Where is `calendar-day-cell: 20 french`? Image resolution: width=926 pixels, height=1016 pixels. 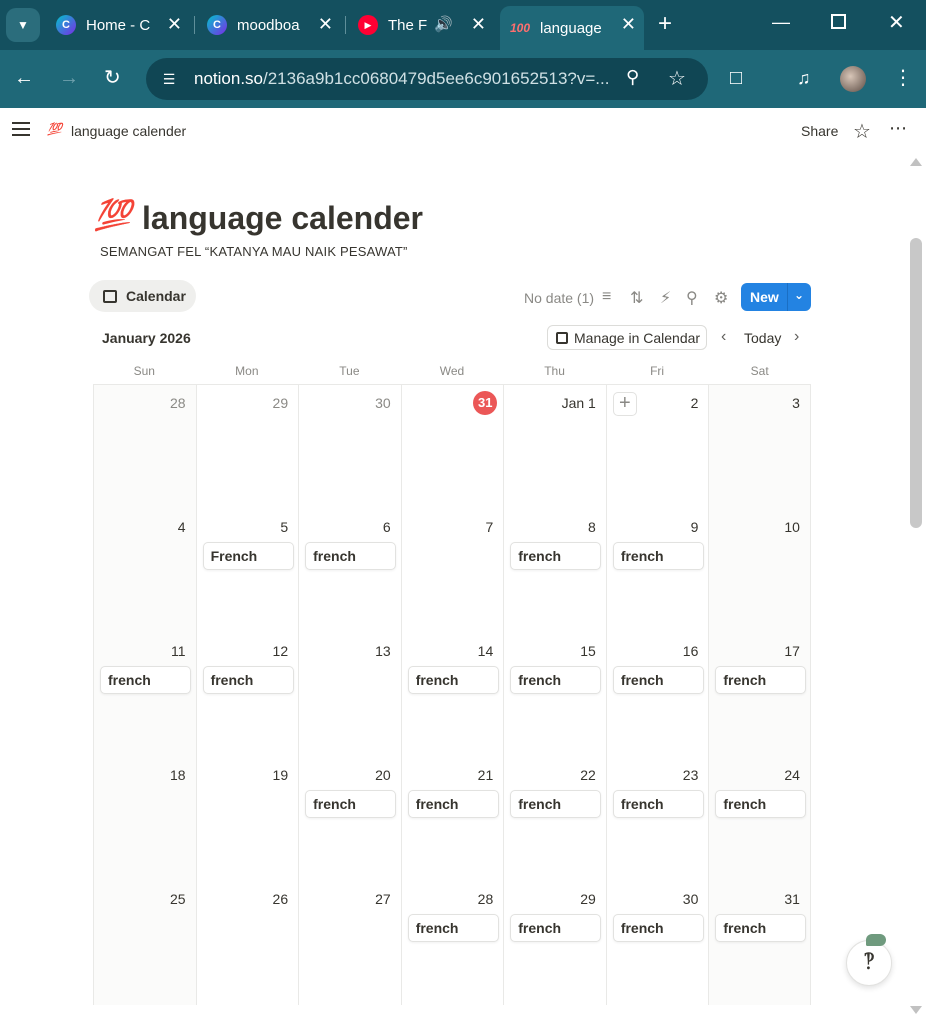
calendar-day-cell: 20 french is located at coordinates (349, 819).